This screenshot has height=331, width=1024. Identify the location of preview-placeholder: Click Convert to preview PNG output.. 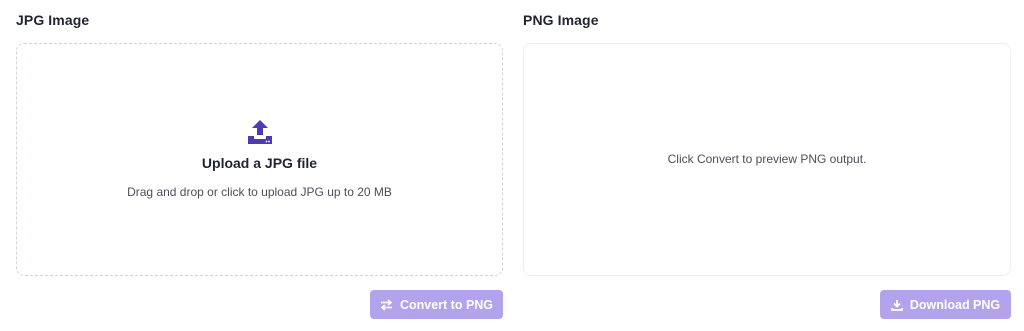
(767, 159).